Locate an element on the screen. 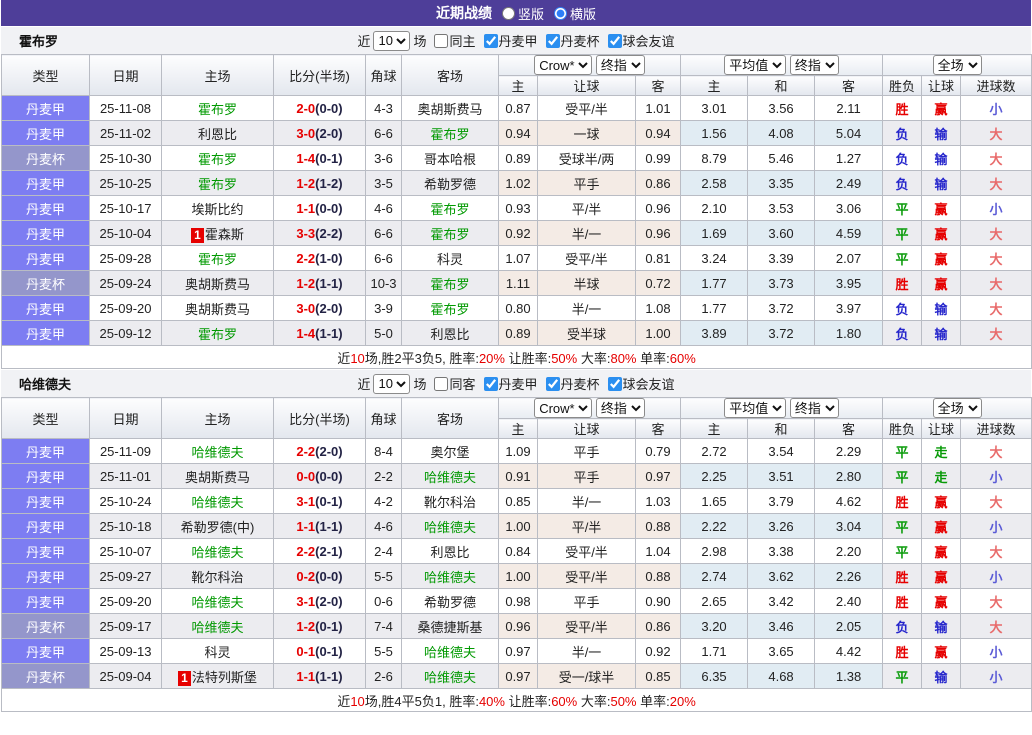 This screenshot has height=735, width=1032. result-wdl: 负 is located at coordinates (902, 183).